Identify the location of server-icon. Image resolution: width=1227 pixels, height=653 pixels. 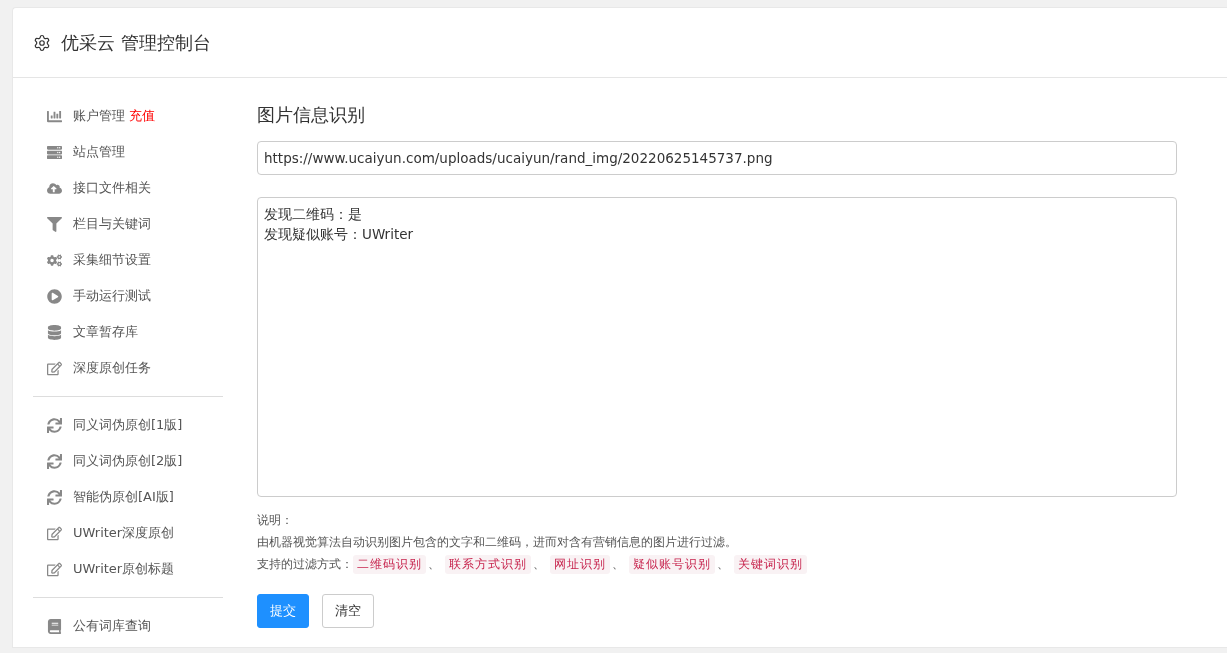
(54, 152).